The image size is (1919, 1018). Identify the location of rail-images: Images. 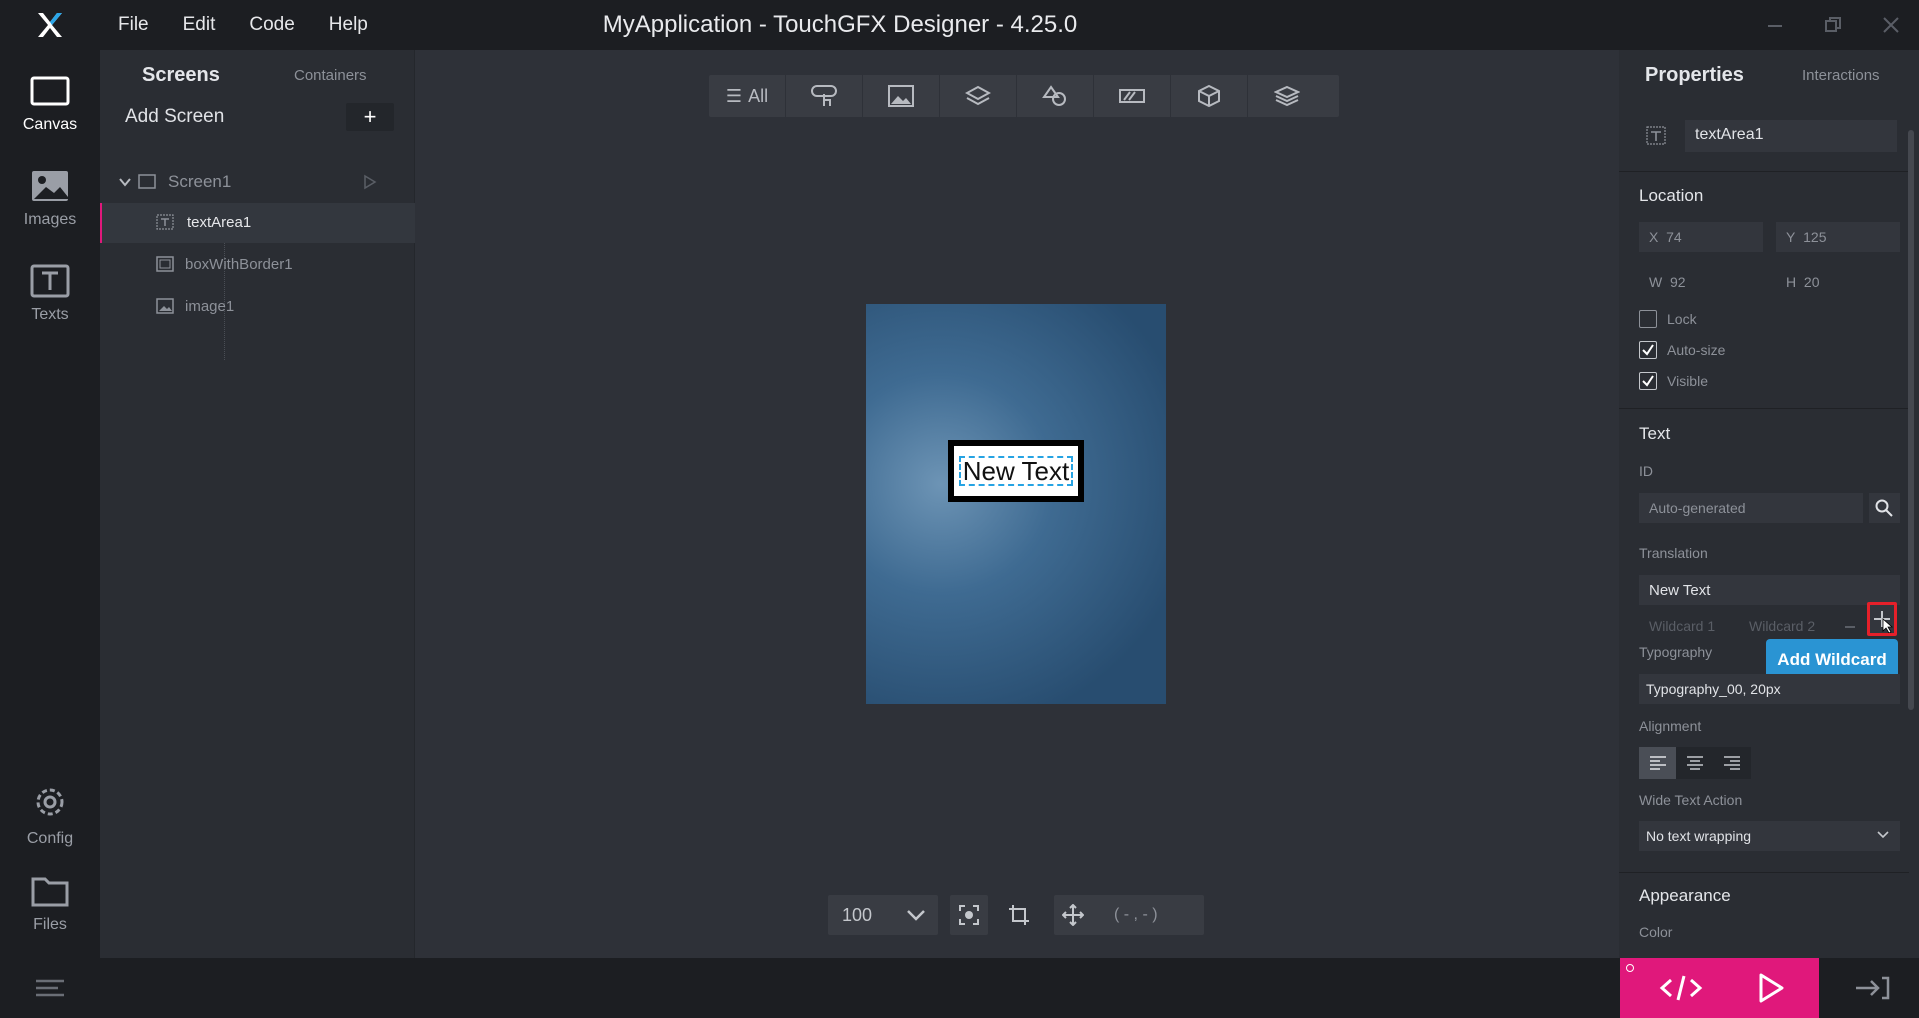
(50, 195).